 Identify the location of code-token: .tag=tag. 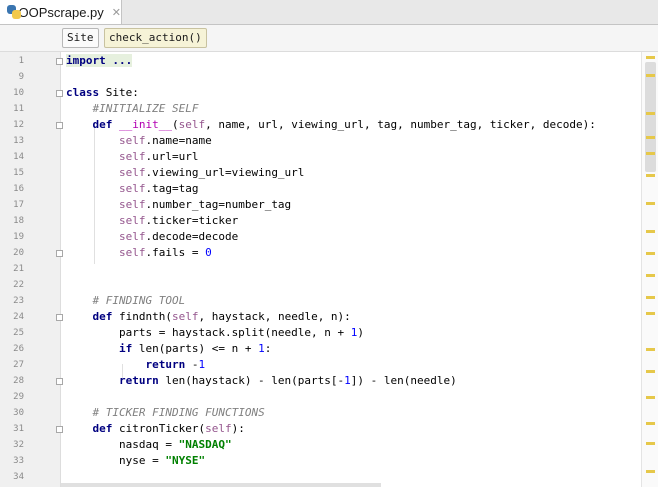
(172, 188).